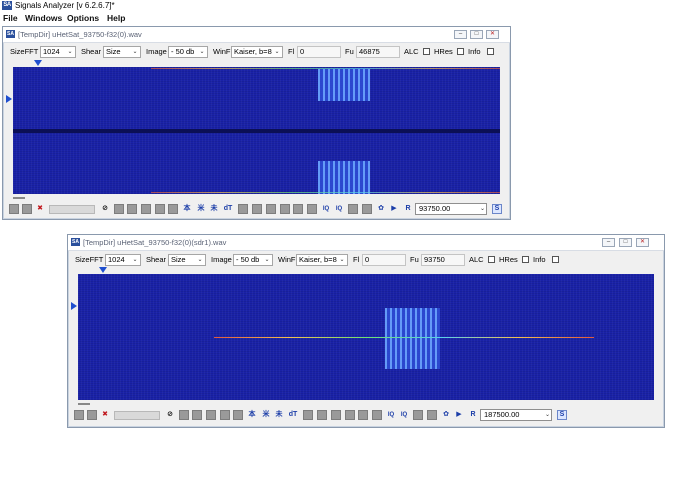  Describe the element at coordinates (43, 18) in the screenshot. I see `menu-windows: Windows` at that location.